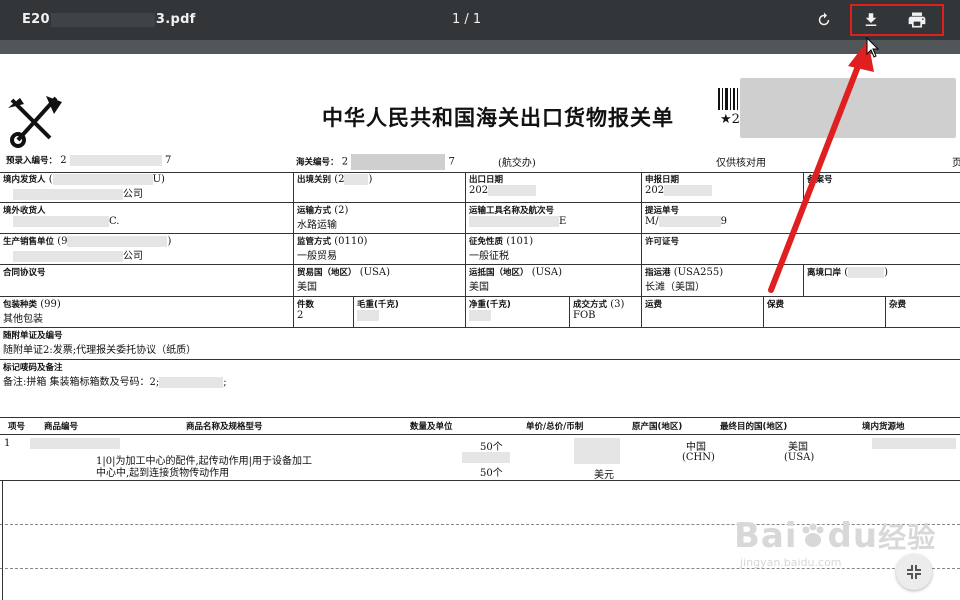 This screenshot has height=600, width=960. What do you see at coordinates (604, 475) in the screenshot?
I see `goods-currency: 美元` at bounding box center [604, 475].